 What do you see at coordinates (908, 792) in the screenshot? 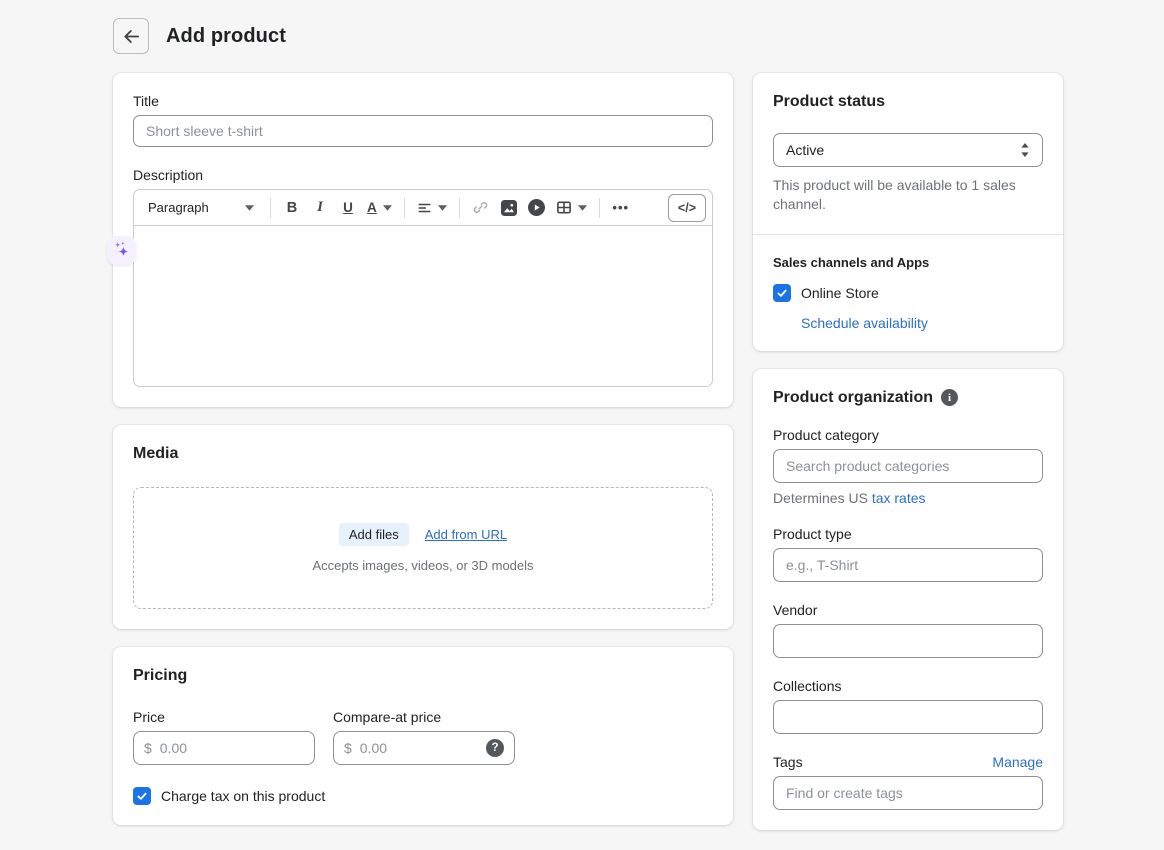
I see `tags-input` at bounding box center [908, 792].